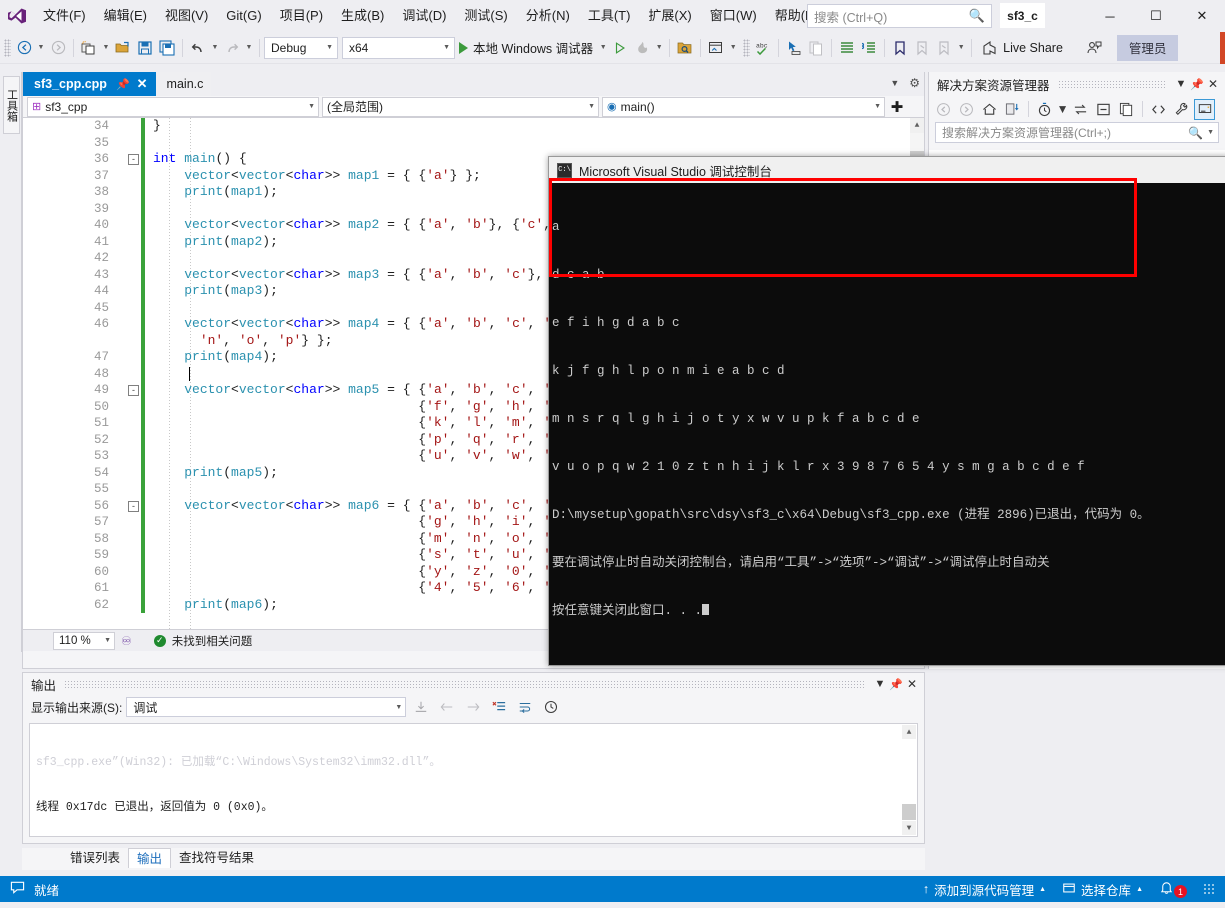 The image size is (1225, 908). What do you see at coordinates (794, 48) in the screenshot?
I see `select-element-icon` at bounding box center [794, 48].